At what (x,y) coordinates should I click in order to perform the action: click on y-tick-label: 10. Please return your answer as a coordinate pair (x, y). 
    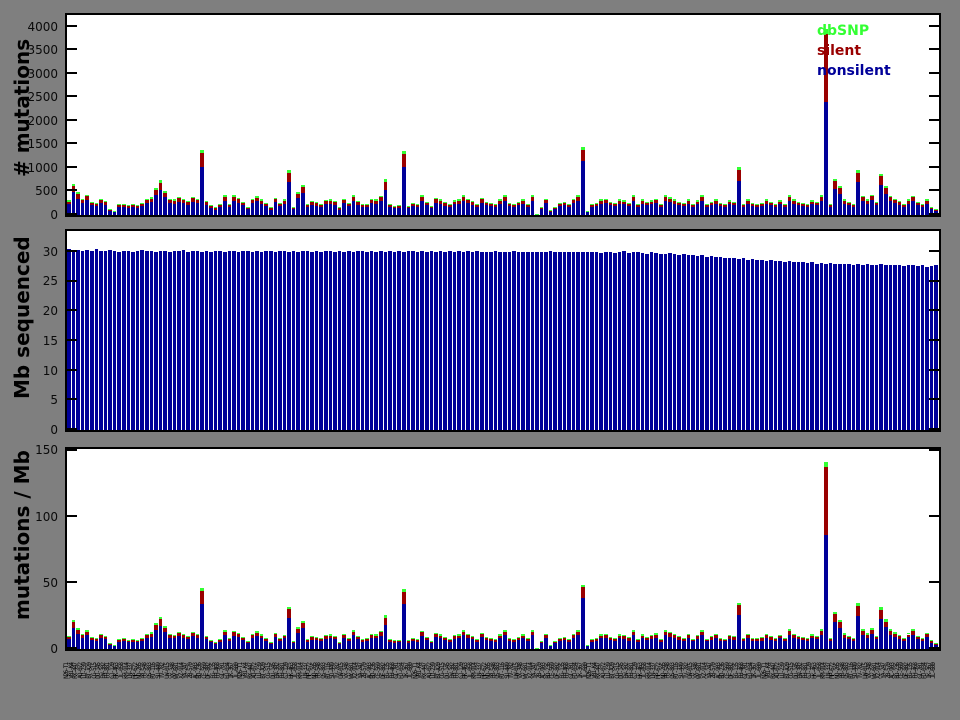
    Looking at the image, I should click on (50, 370).